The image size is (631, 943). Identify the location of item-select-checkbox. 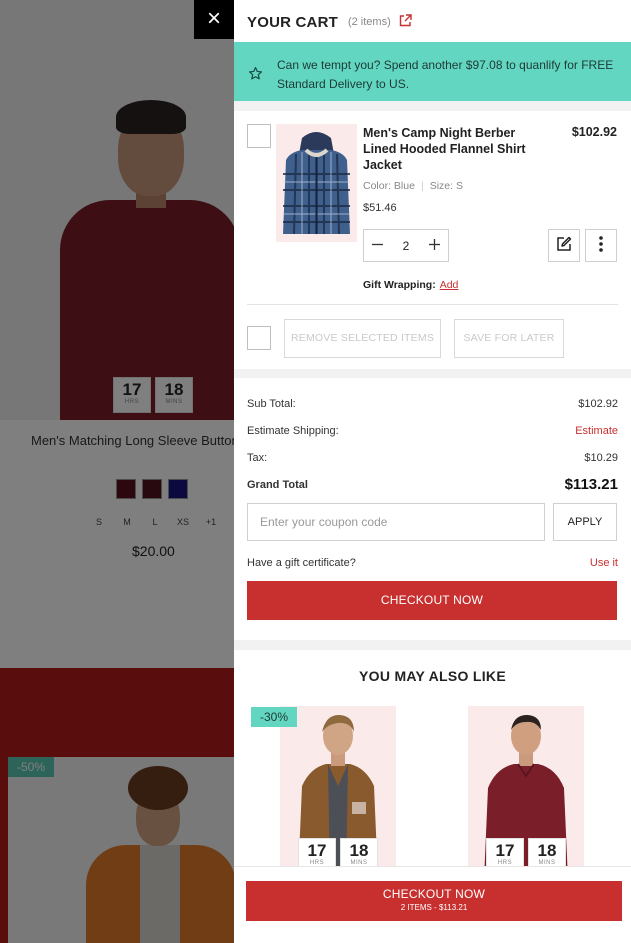
(259, 136).